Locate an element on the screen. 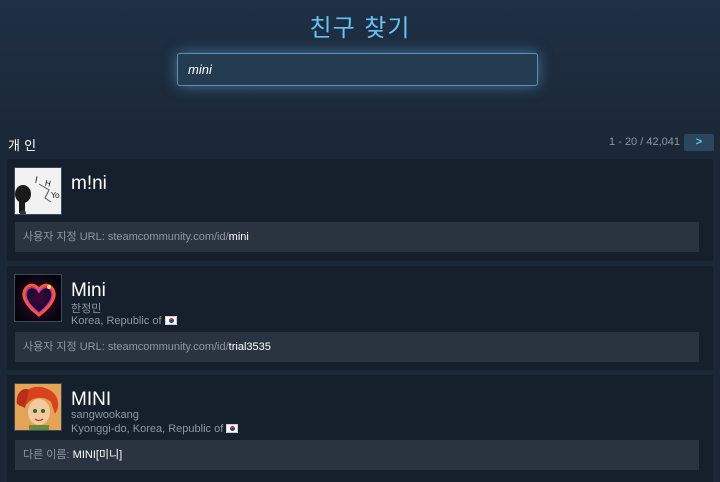 The width and height of the screenshot is (720, 482). next-page-button: > is located at coordinates (699, 142).